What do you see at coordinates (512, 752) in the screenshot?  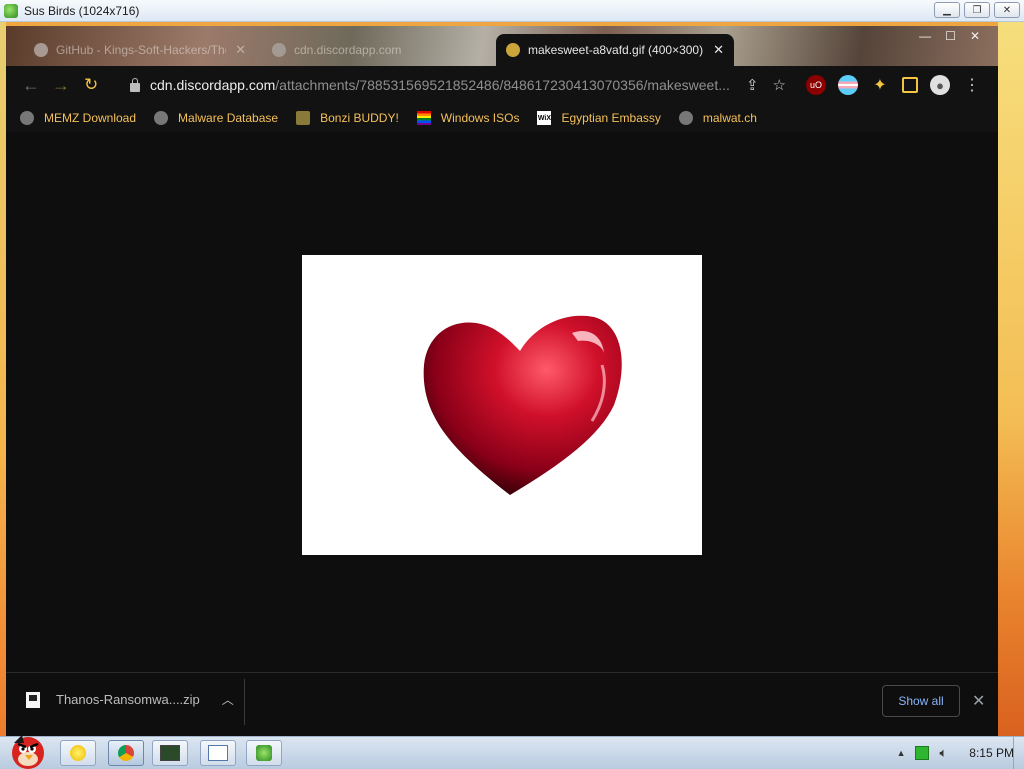 I see `taskbar: ▲ 🔈︎ 8:15 PM` at bounding box center [512, 752].